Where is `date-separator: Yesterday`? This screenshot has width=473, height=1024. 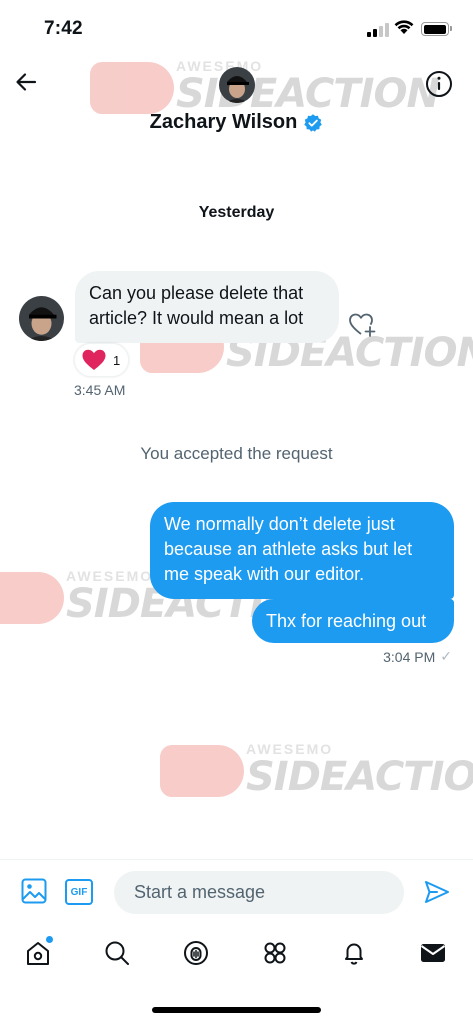 date-separator: Yesterday is located at coordinates (236, 212).